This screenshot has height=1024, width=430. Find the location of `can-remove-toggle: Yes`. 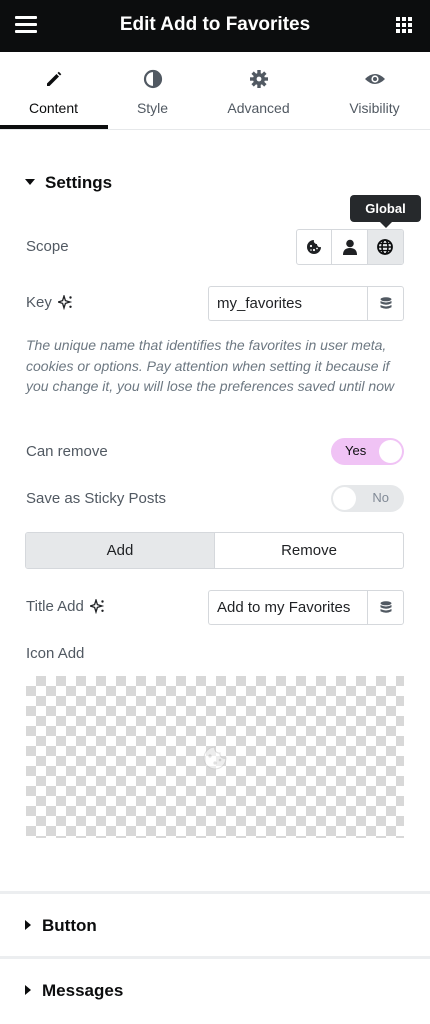

can-remove-toggle: Yes is located at coordinates (367, 451).